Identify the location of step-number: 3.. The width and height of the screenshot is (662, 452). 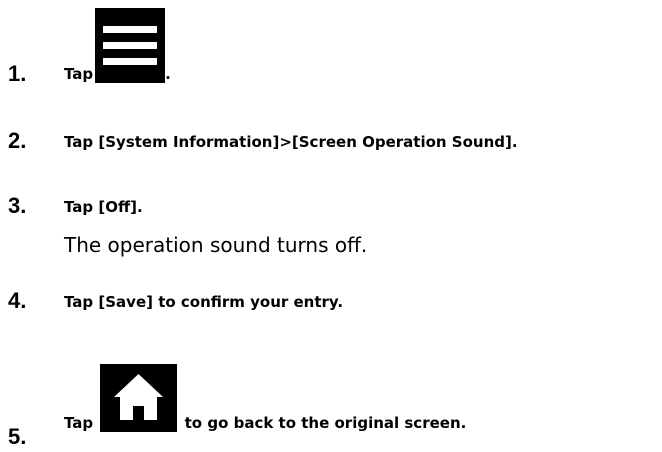
(17, 205).